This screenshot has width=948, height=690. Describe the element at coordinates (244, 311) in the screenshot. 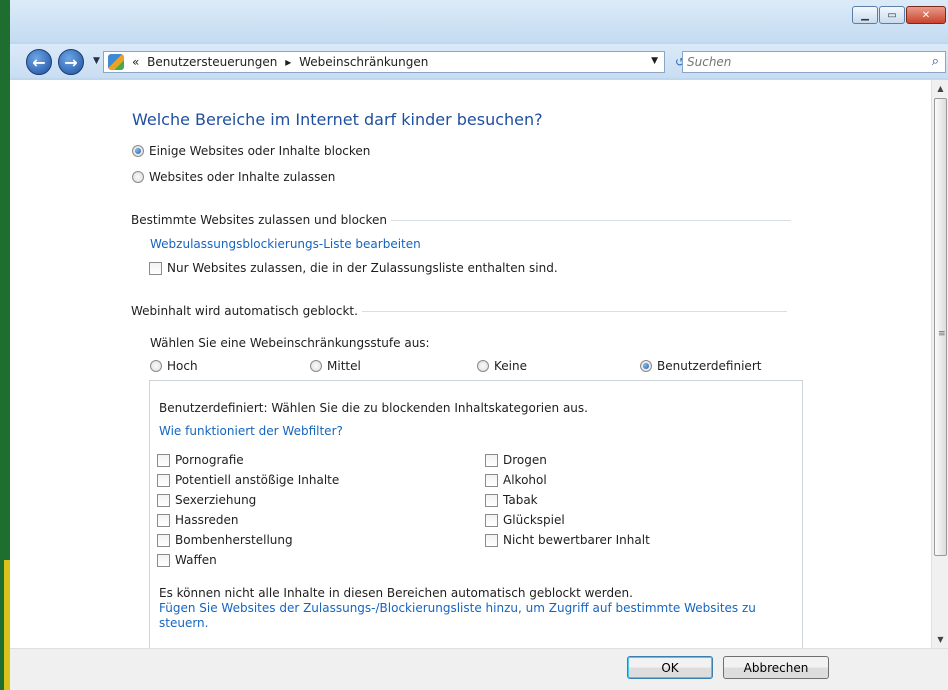

I see `section-heading: Webinhalt wird automatisch geblockt.` at that location.